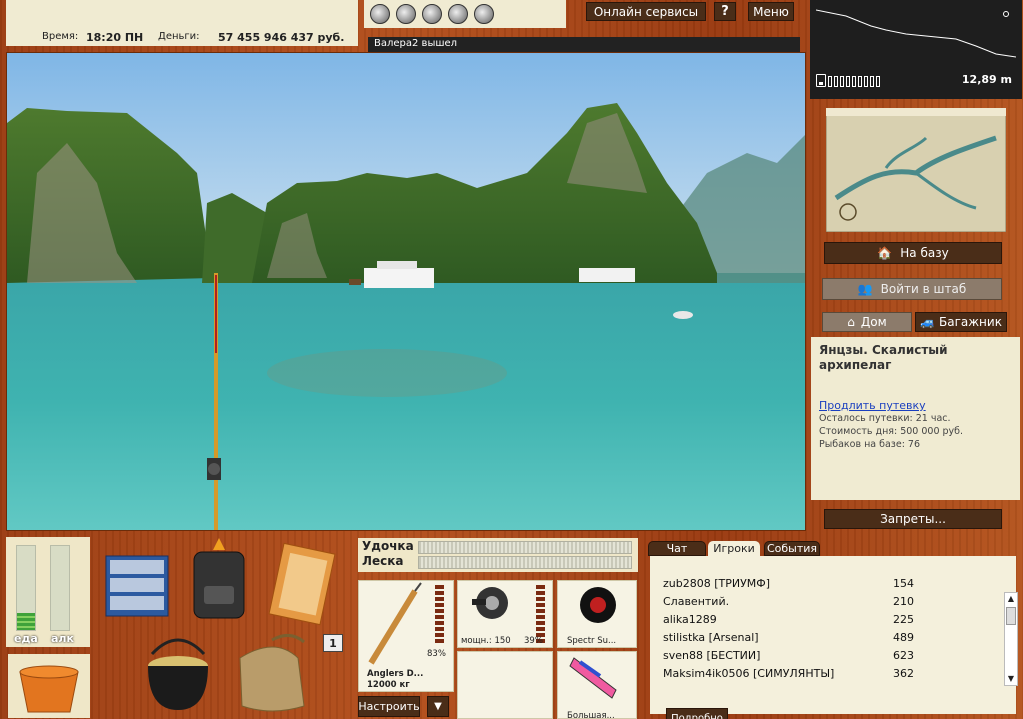 The image size is (1023, 719). Describe the element at coordinates (584, 44) in the screenshot. I see `notice-bar: Валера2 вышел` at that location.